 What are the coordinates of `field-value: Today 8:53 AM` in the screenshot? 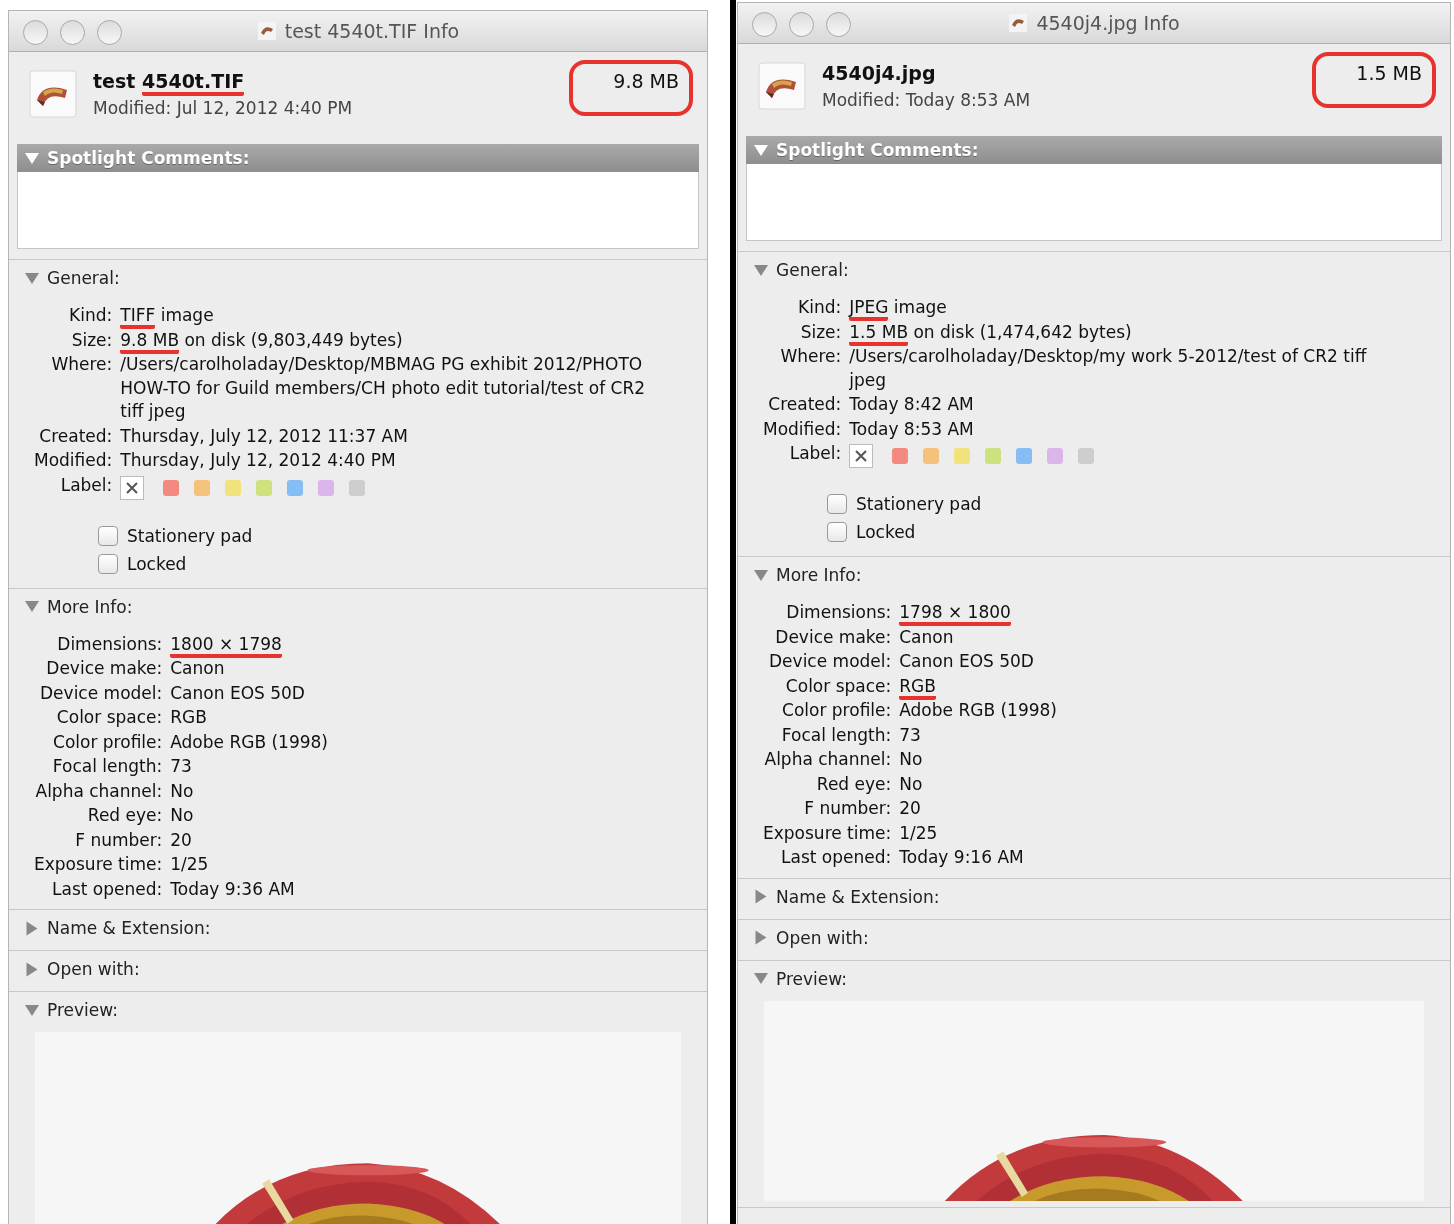 It's located at (912, 429).